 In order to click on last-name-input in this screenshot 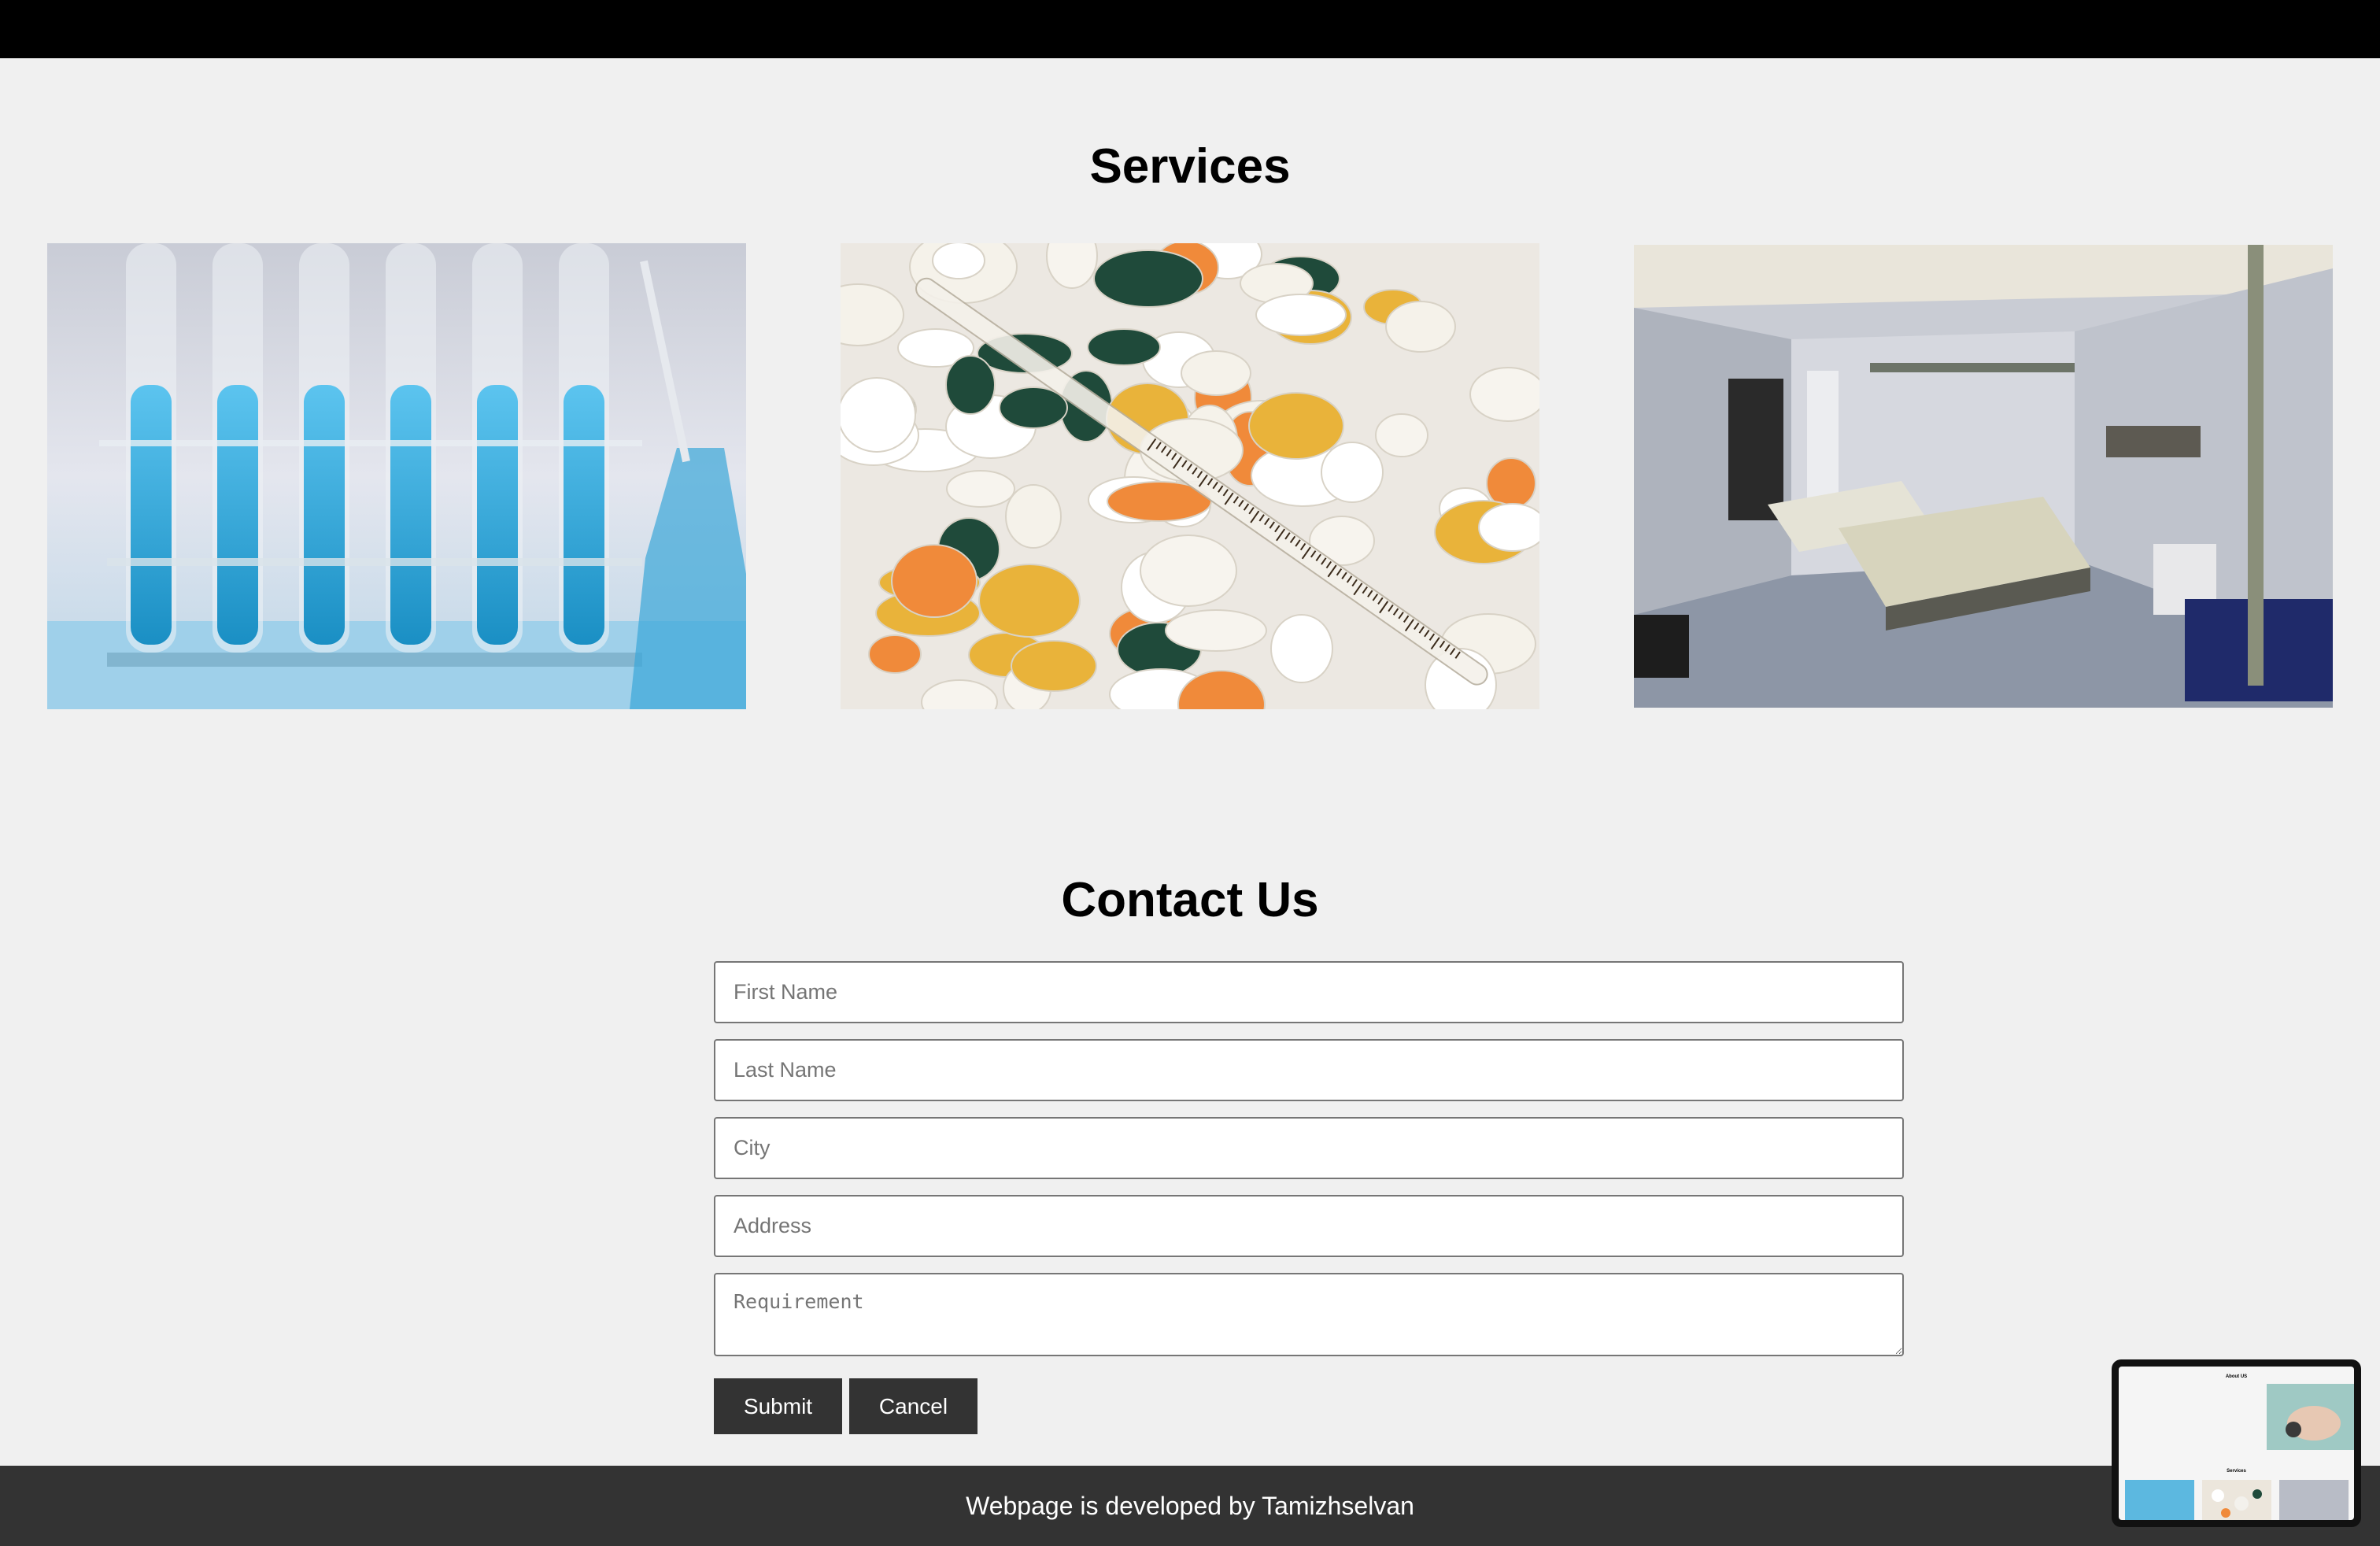, I will do `click(1309, 1070)`.